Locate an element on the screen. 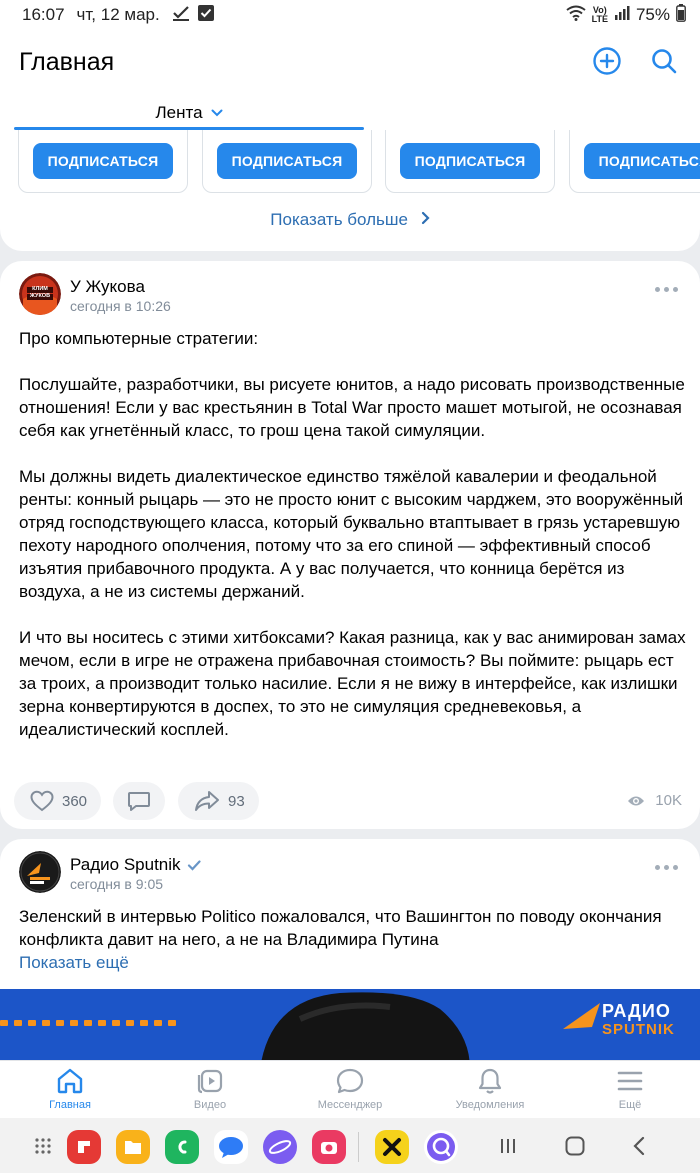 The width and height of the screenshot is (700, 1173). feed-tabbar: Лента is located at coordinates (350, 113).